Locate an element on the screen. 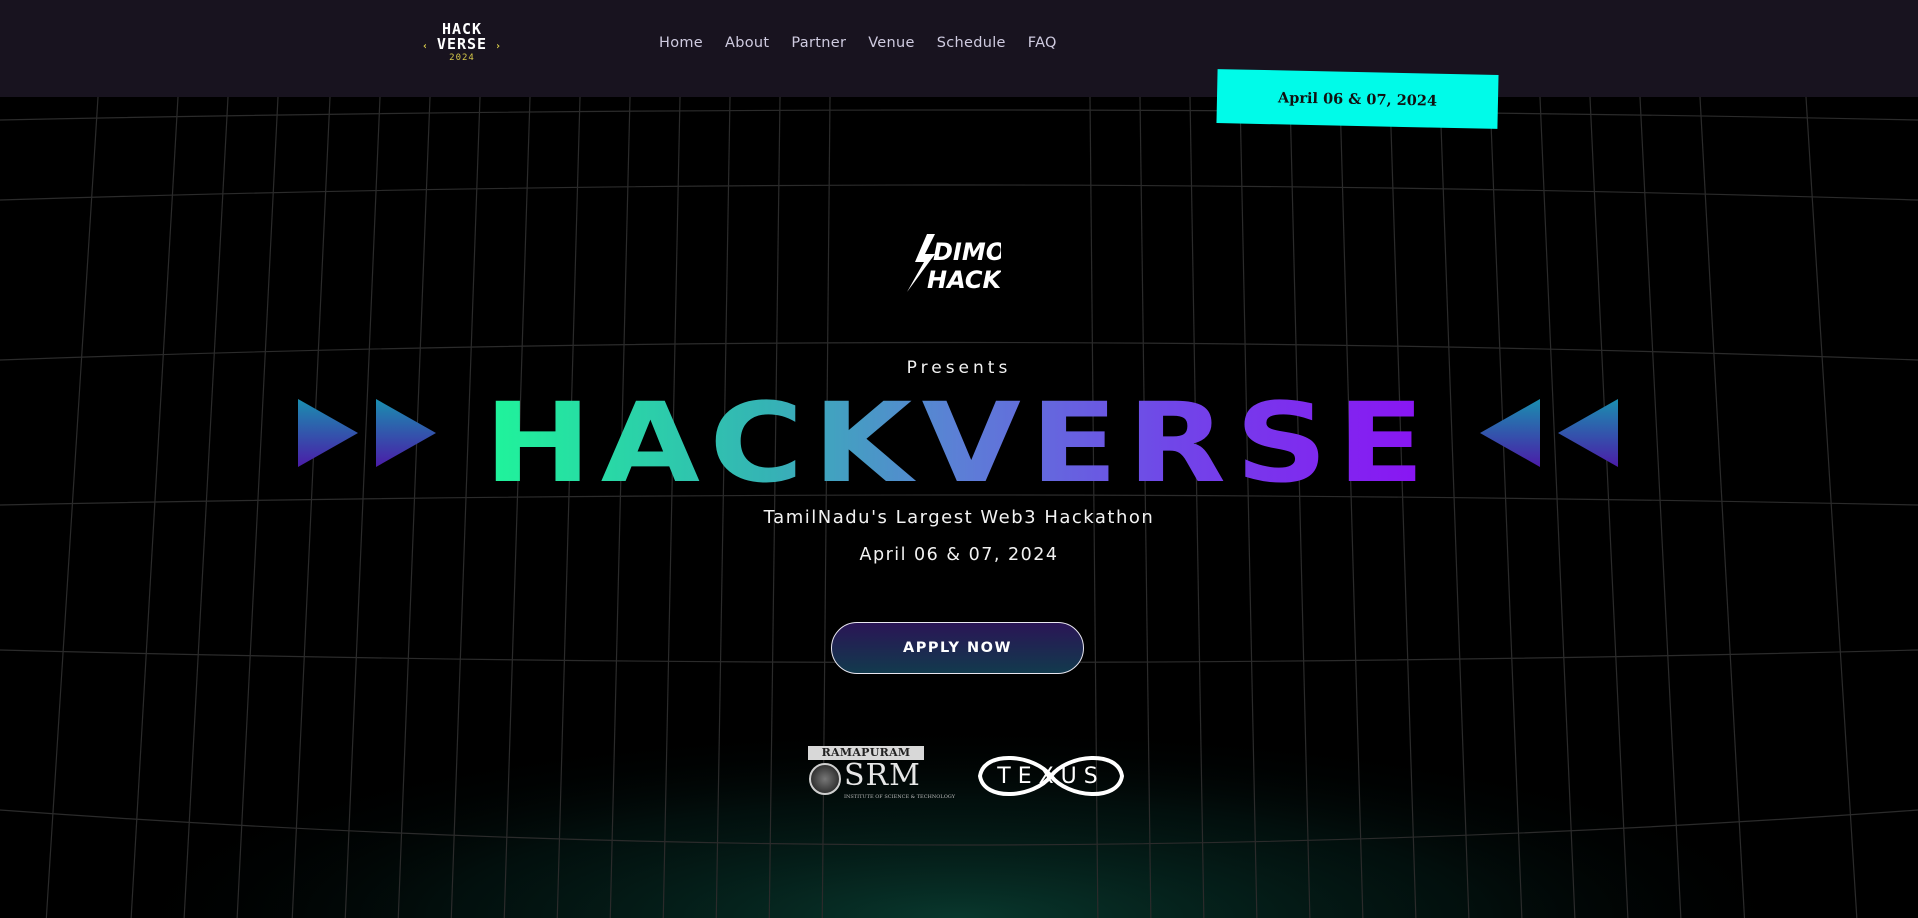 The image size is (1918, 918). apply-now-label: APPLY NOW is located at coordinates (957, 648).